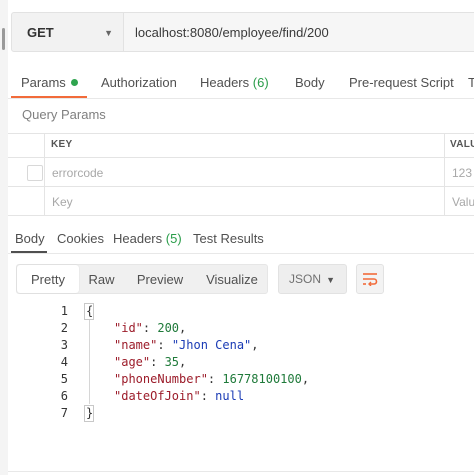 This screenshot has height=475, width=474. I want to click on response-tab-cookies: Cookies, so click(80, 238).